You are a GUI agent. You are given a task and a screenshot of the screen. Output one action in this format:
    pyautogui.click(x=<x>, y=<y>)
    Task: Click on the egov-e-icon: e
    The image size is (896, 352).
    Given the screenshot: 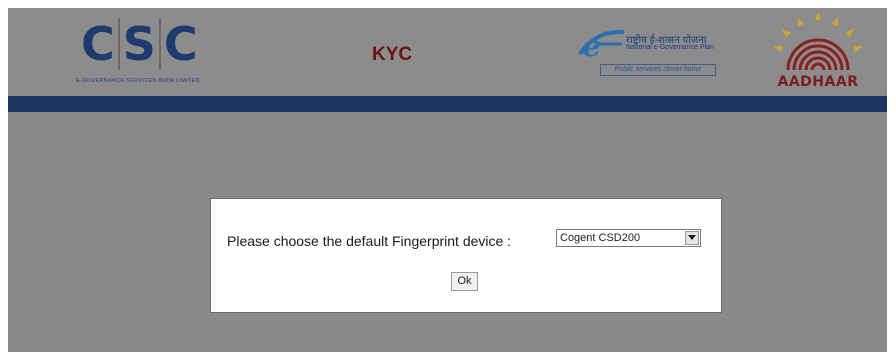 What is the action you would take?
    pyautogui.click(x=602, y=45)
    